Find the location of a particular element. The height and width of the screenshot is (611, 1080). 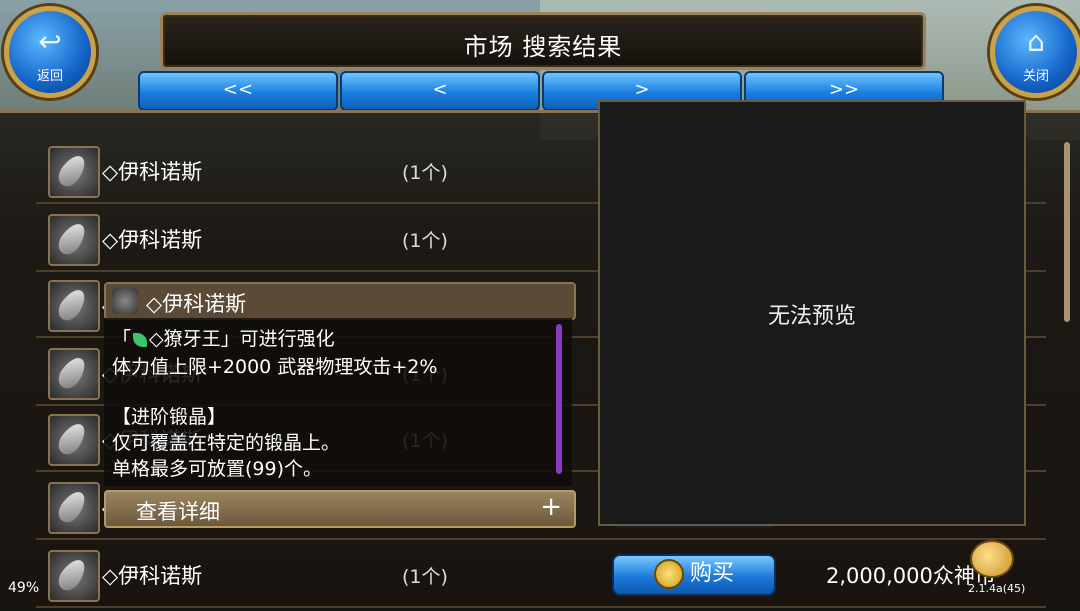

tooltip-line-5: 单格最多可放置(99)个。 is located at coordinates (217, 469).